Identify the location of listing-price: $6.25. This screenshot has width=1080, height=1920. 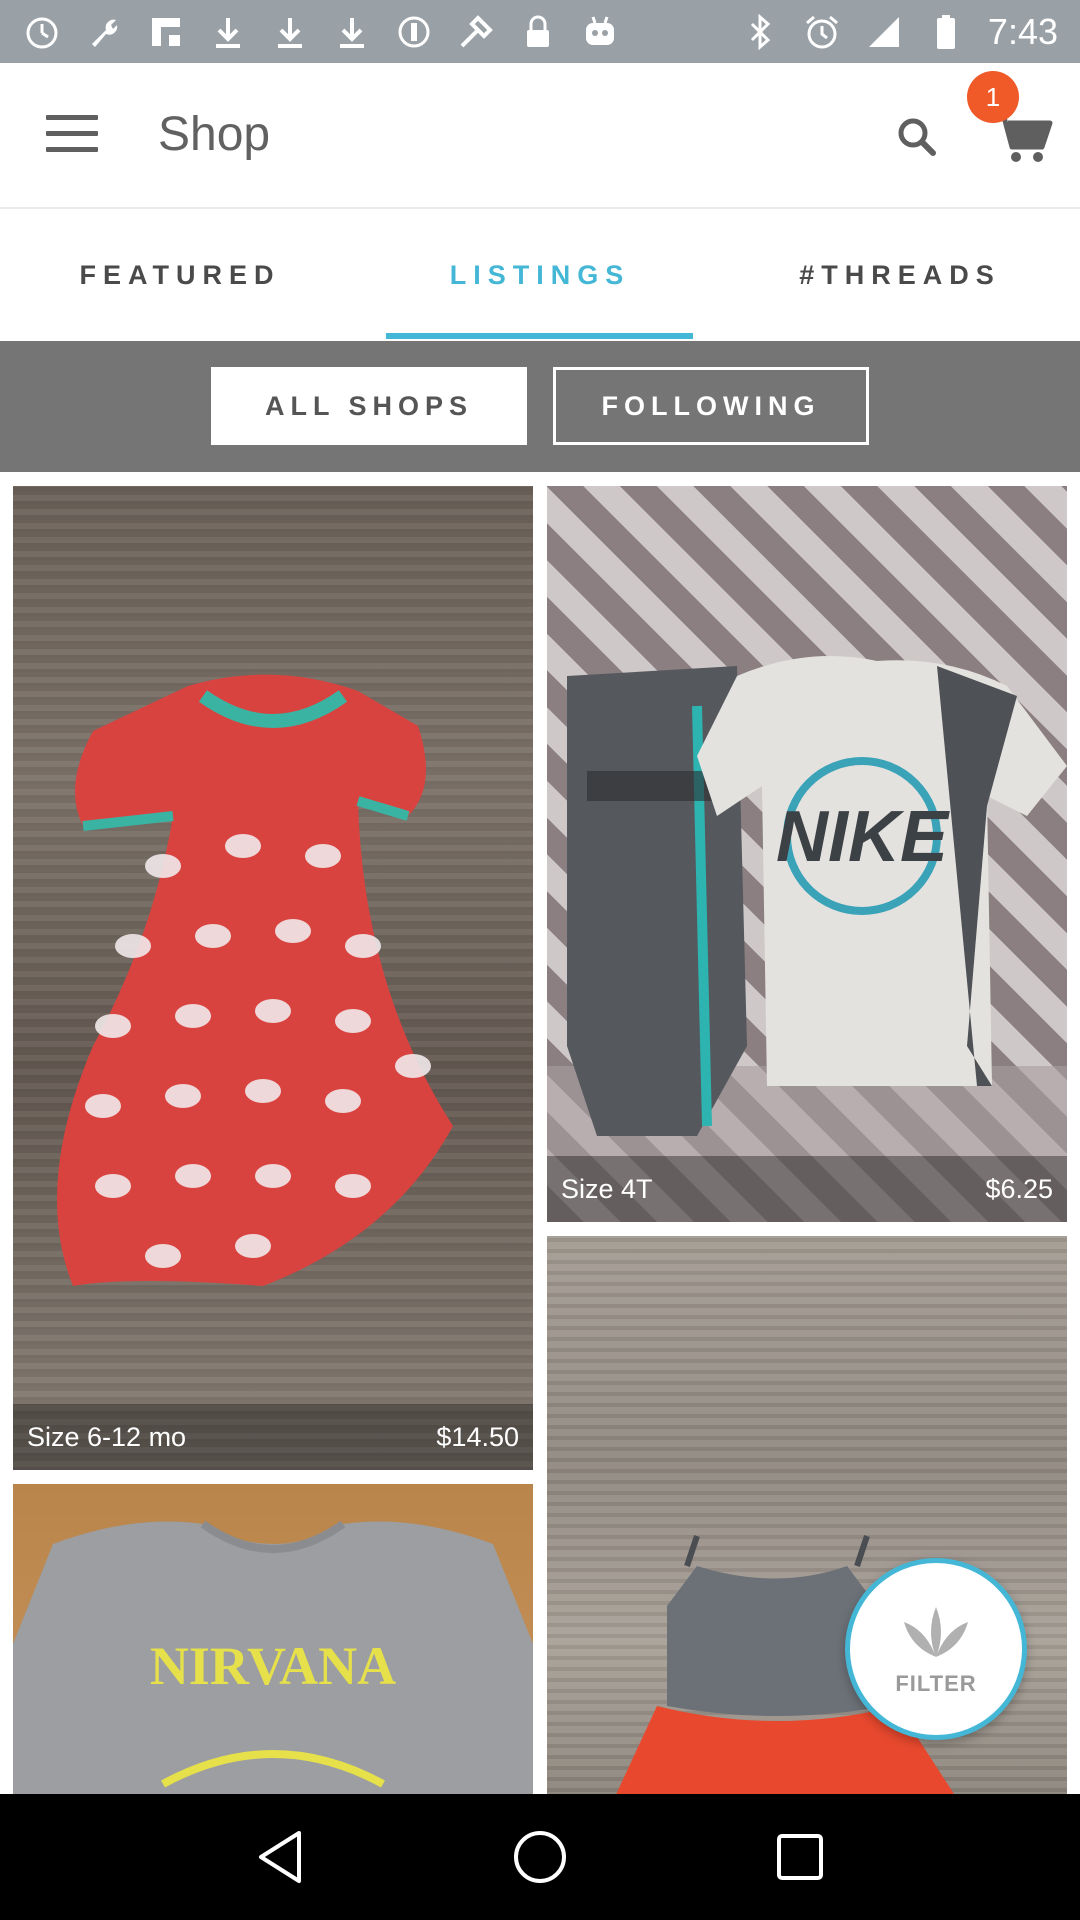
(1019, 1188).